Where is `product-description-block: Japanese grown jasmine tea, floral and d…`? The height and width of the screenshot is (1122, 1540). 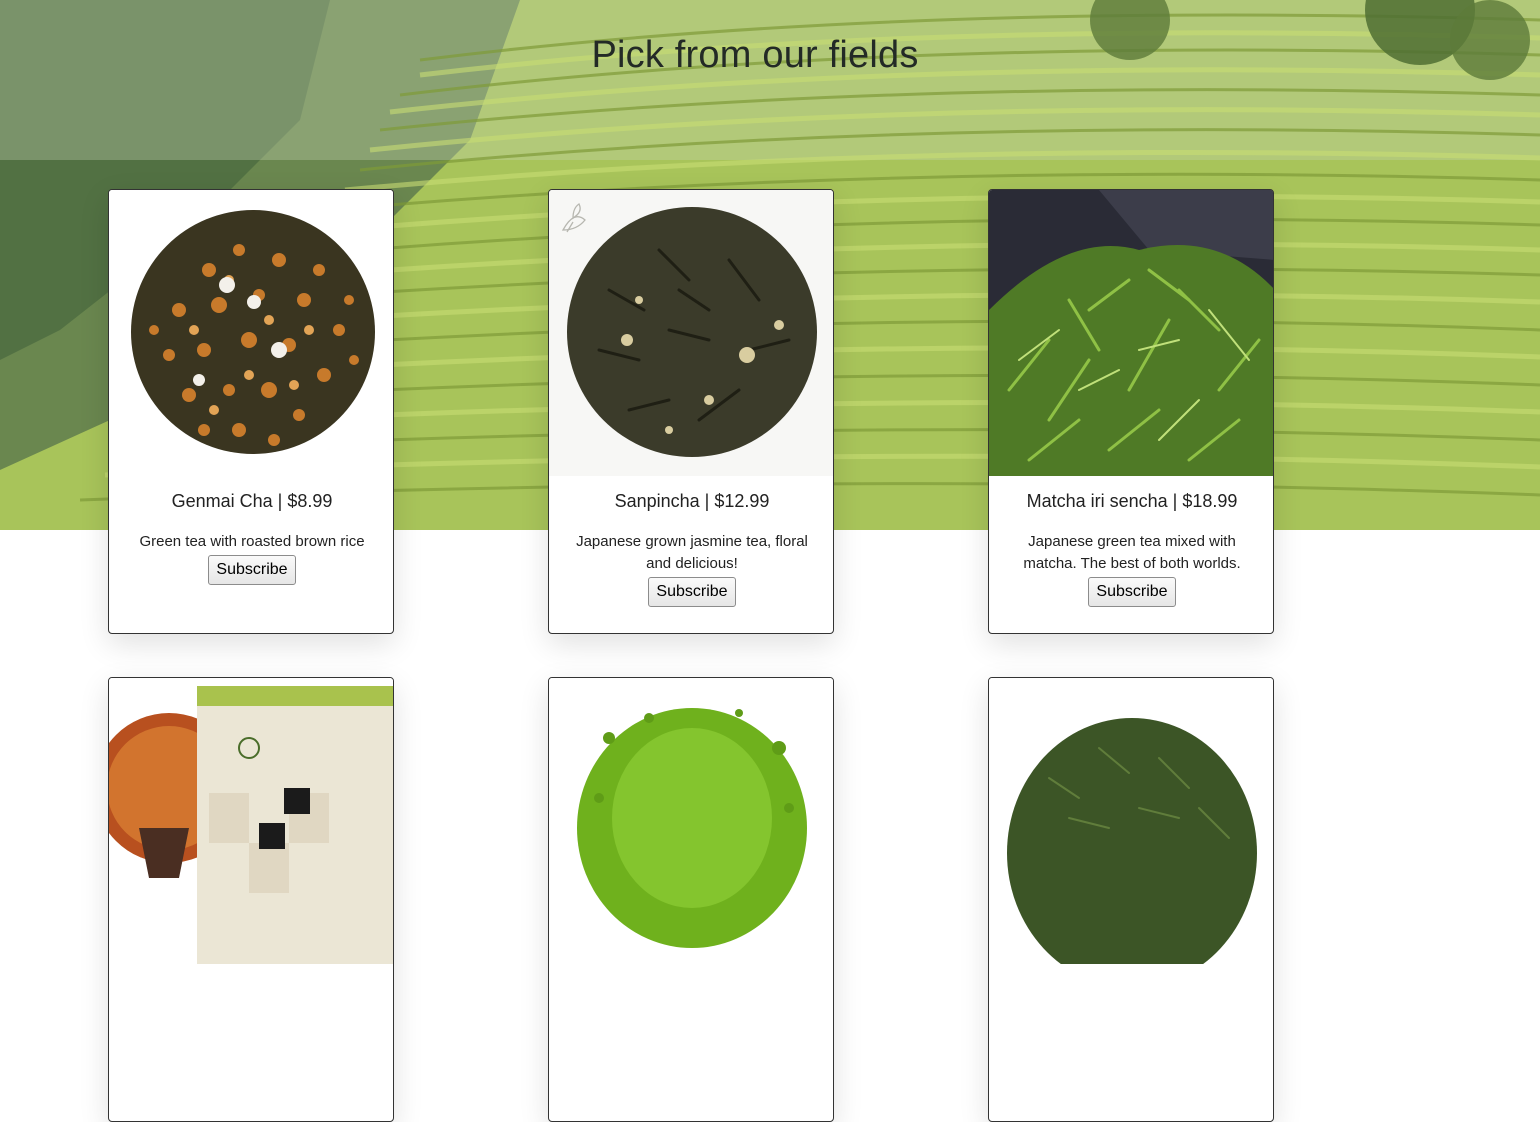 product-description-block: Japanese grown jasmine tea, floral and d… is located at coordinates (692, 569).